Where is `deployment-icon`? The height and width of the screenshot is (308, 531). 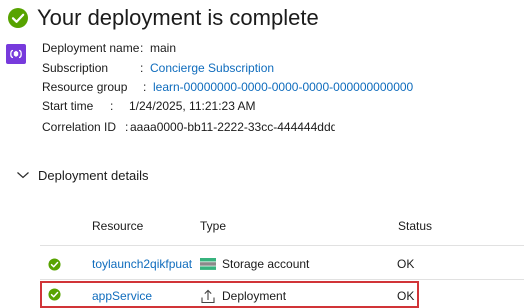 deployment-icon is located at coordinates (16, 54).